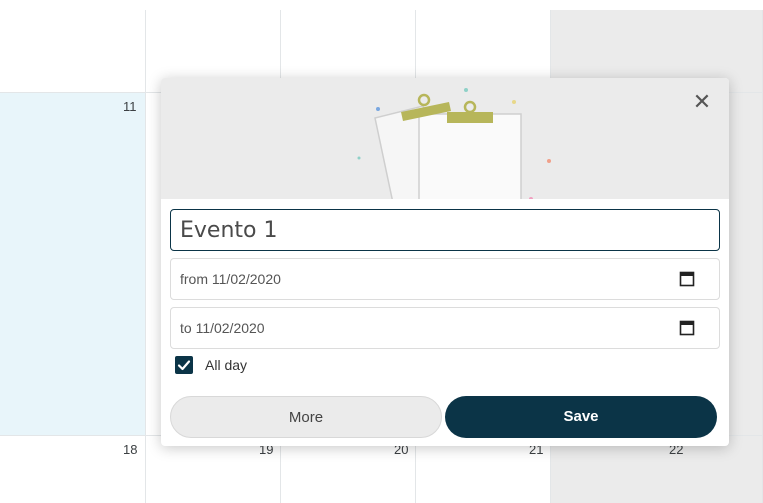 This screenshot has height=503, width=763. Describe the element at coordinates (155, 261) in the screenshot. I see `popover-arrow` at that location.